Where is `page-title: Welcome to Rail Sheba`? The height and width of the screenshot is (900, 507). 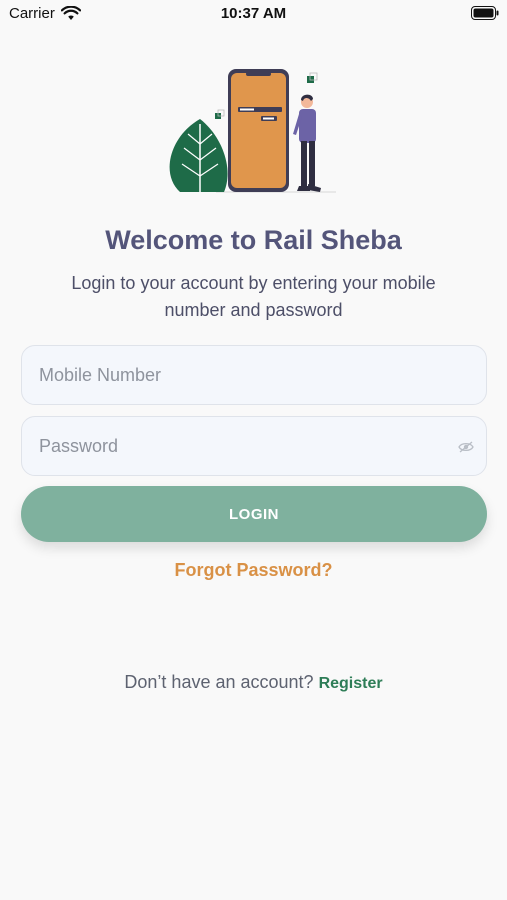
page-title: Welcome to Rail Sheba is located at coordinates (253, 240).